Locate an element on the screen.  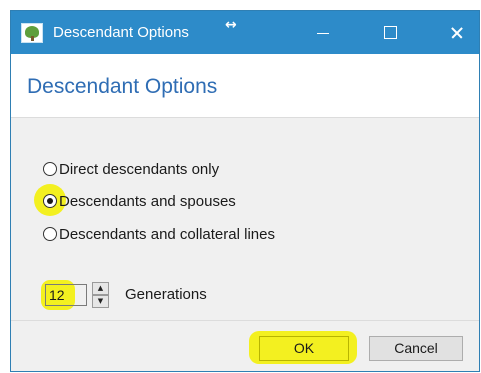
generations-stepper: ▲ ▼ is located at coordinates (100, 295).